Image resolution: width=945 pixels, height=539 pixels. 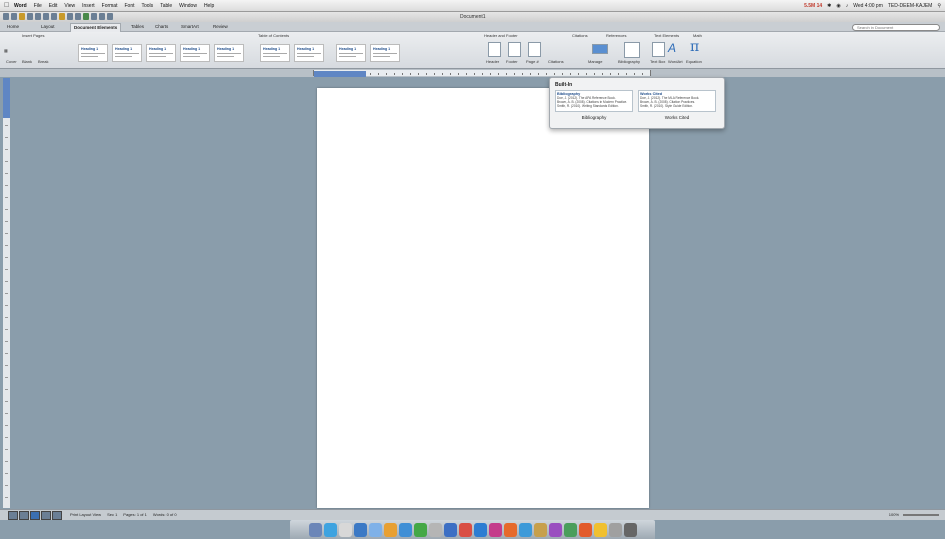 I want to click on insert-page-icon: ▦, so click(x=6, y=50).